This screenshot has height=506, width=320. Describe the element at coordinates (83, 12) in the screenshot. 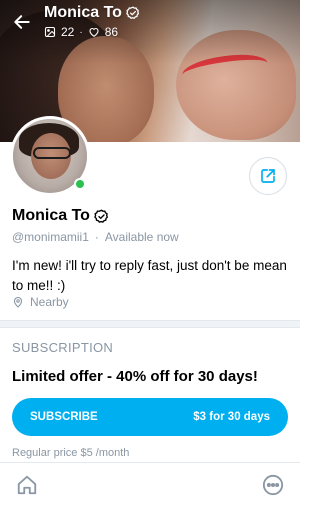

I see `header-name: Monica To` at that location.